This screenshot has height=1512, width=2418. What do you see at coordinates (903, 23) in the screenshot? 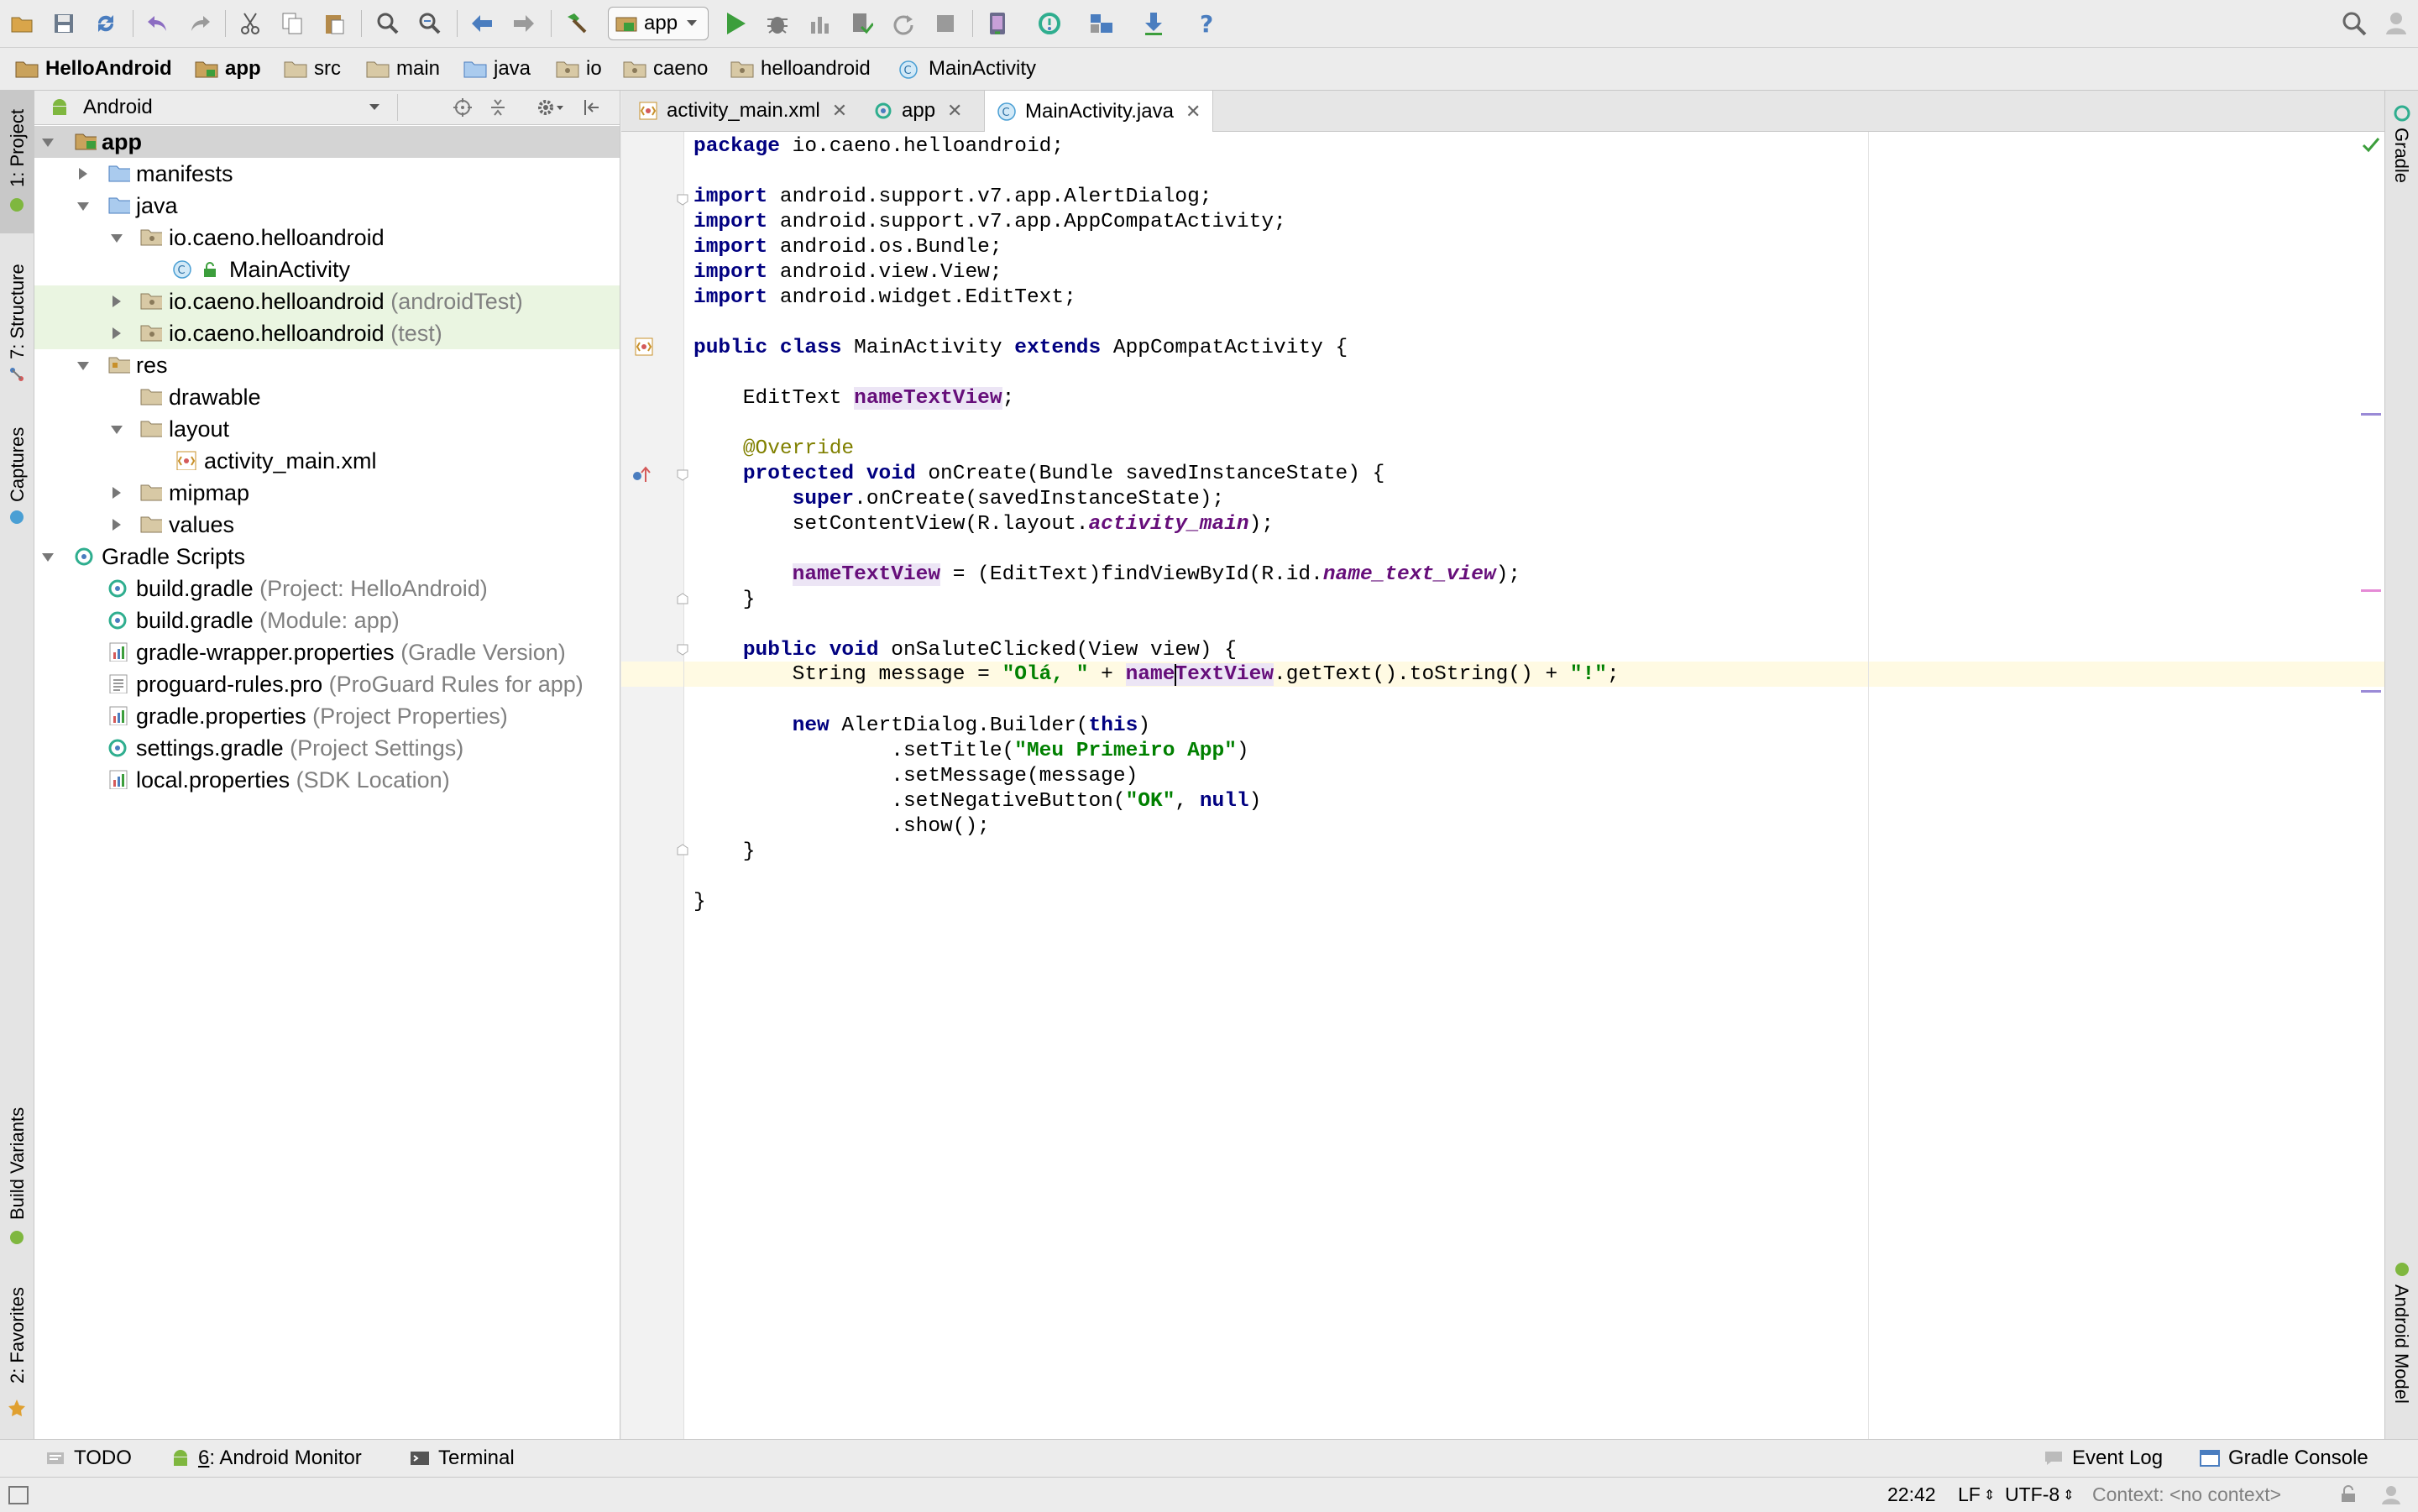
I see `rerun-icon` at bounding box center [903, 23].